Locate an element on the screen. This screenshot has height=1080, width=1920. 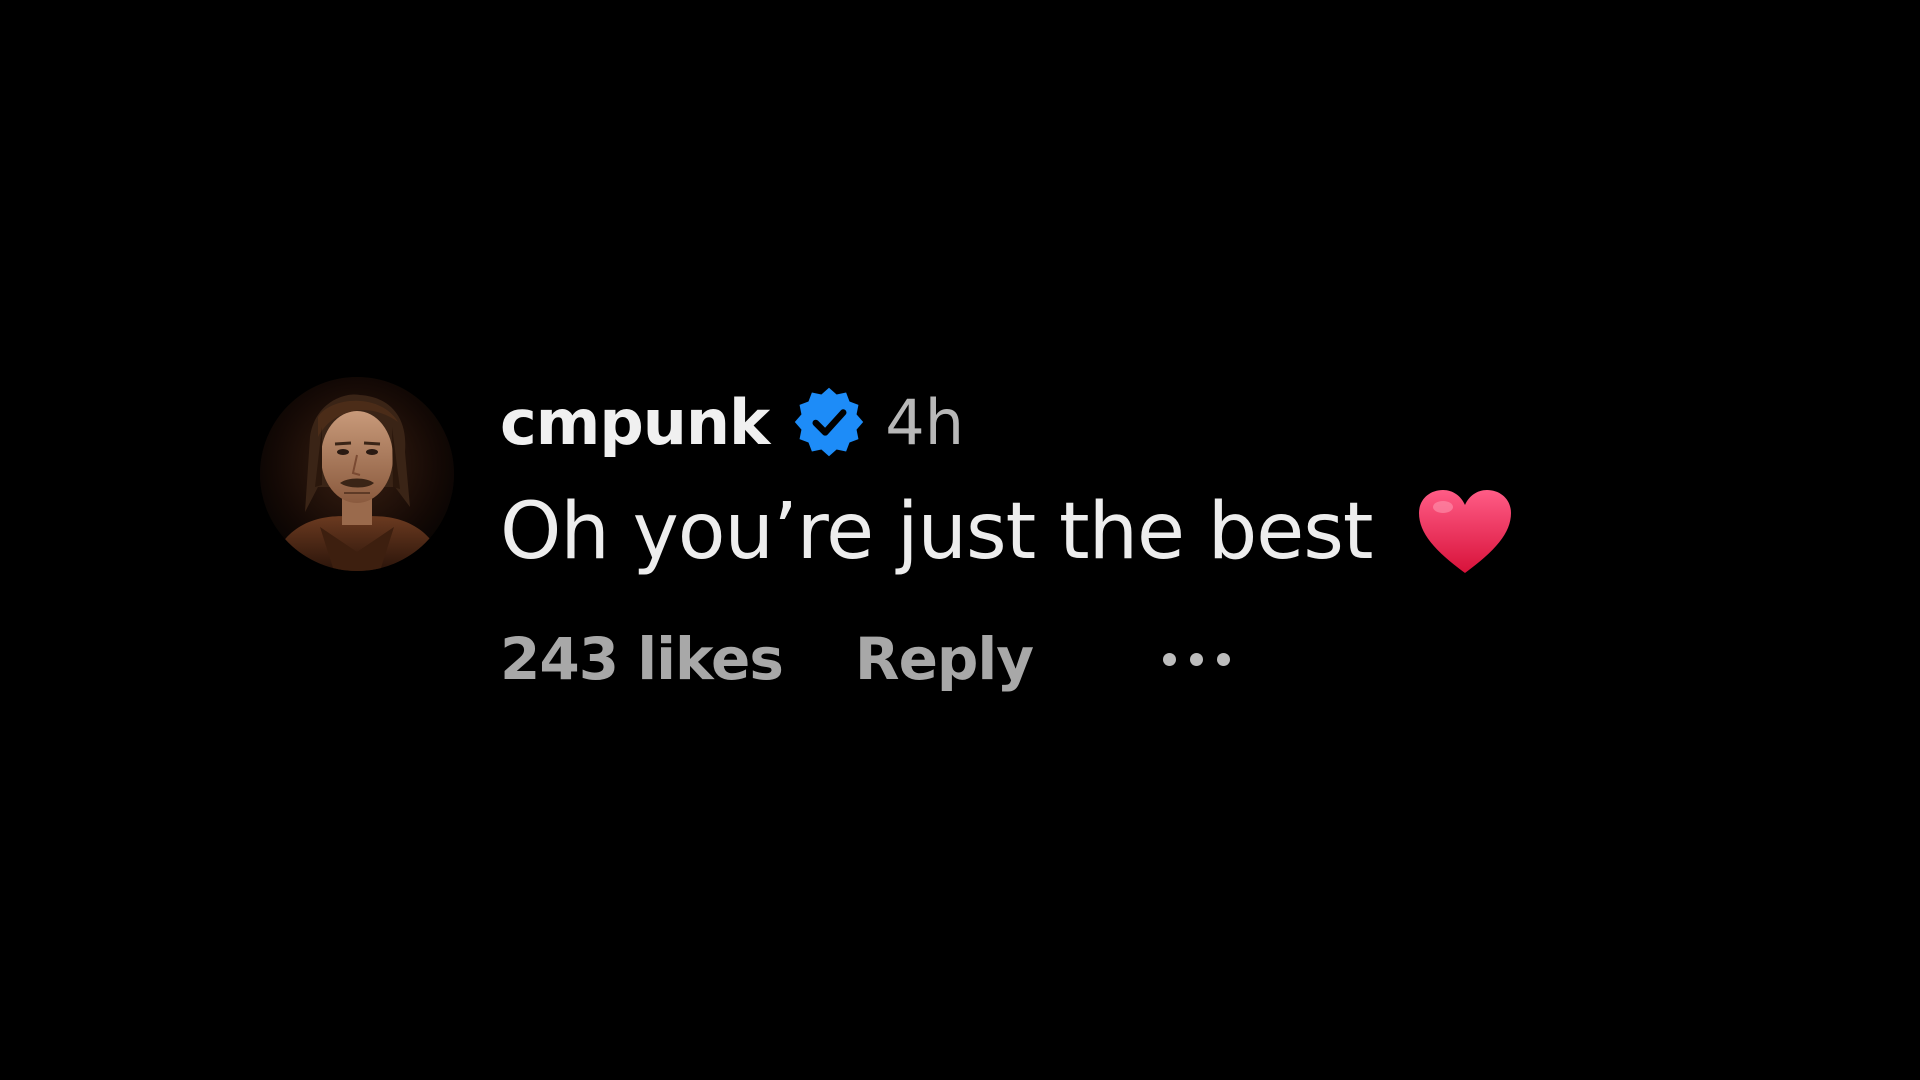
comment-actions: 243 likes Reply is located at coordinates (1007, 659).